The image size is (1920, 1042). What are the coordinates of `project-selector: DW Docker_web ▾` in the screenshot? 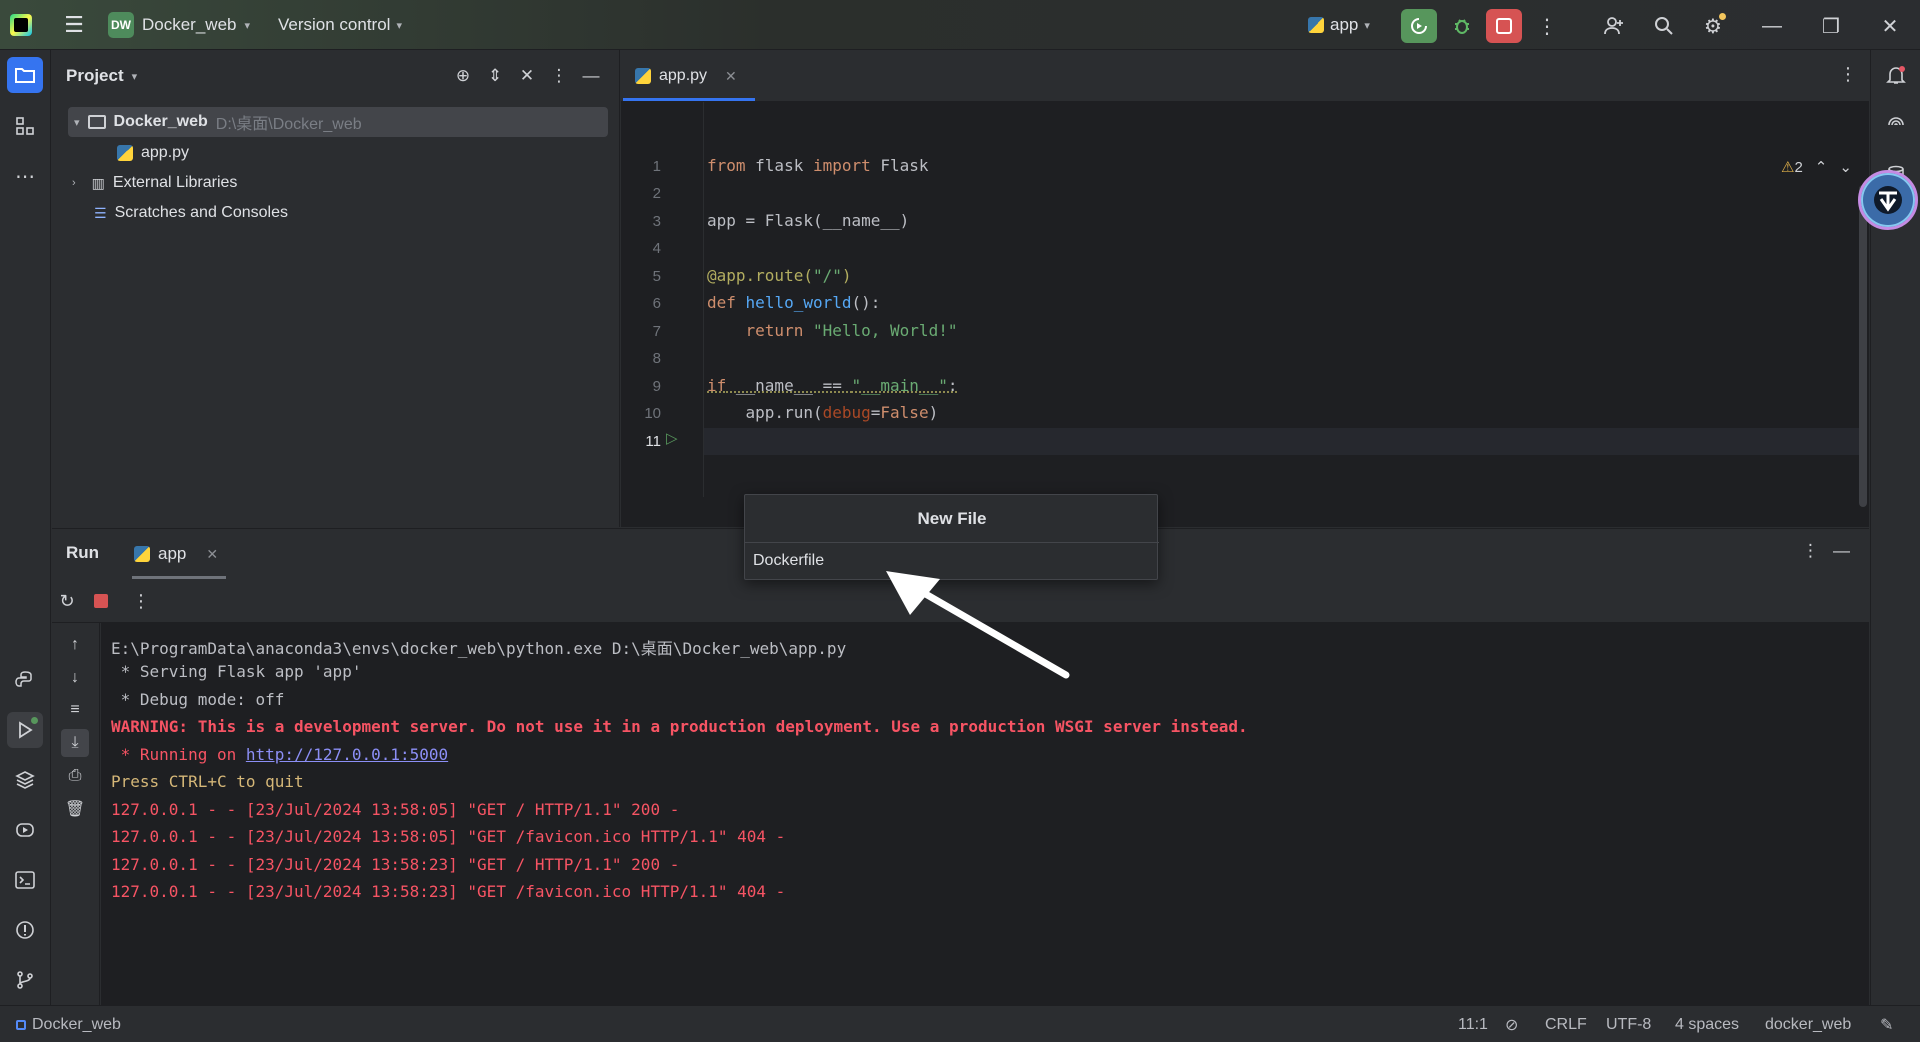 It's located at (179, 25).